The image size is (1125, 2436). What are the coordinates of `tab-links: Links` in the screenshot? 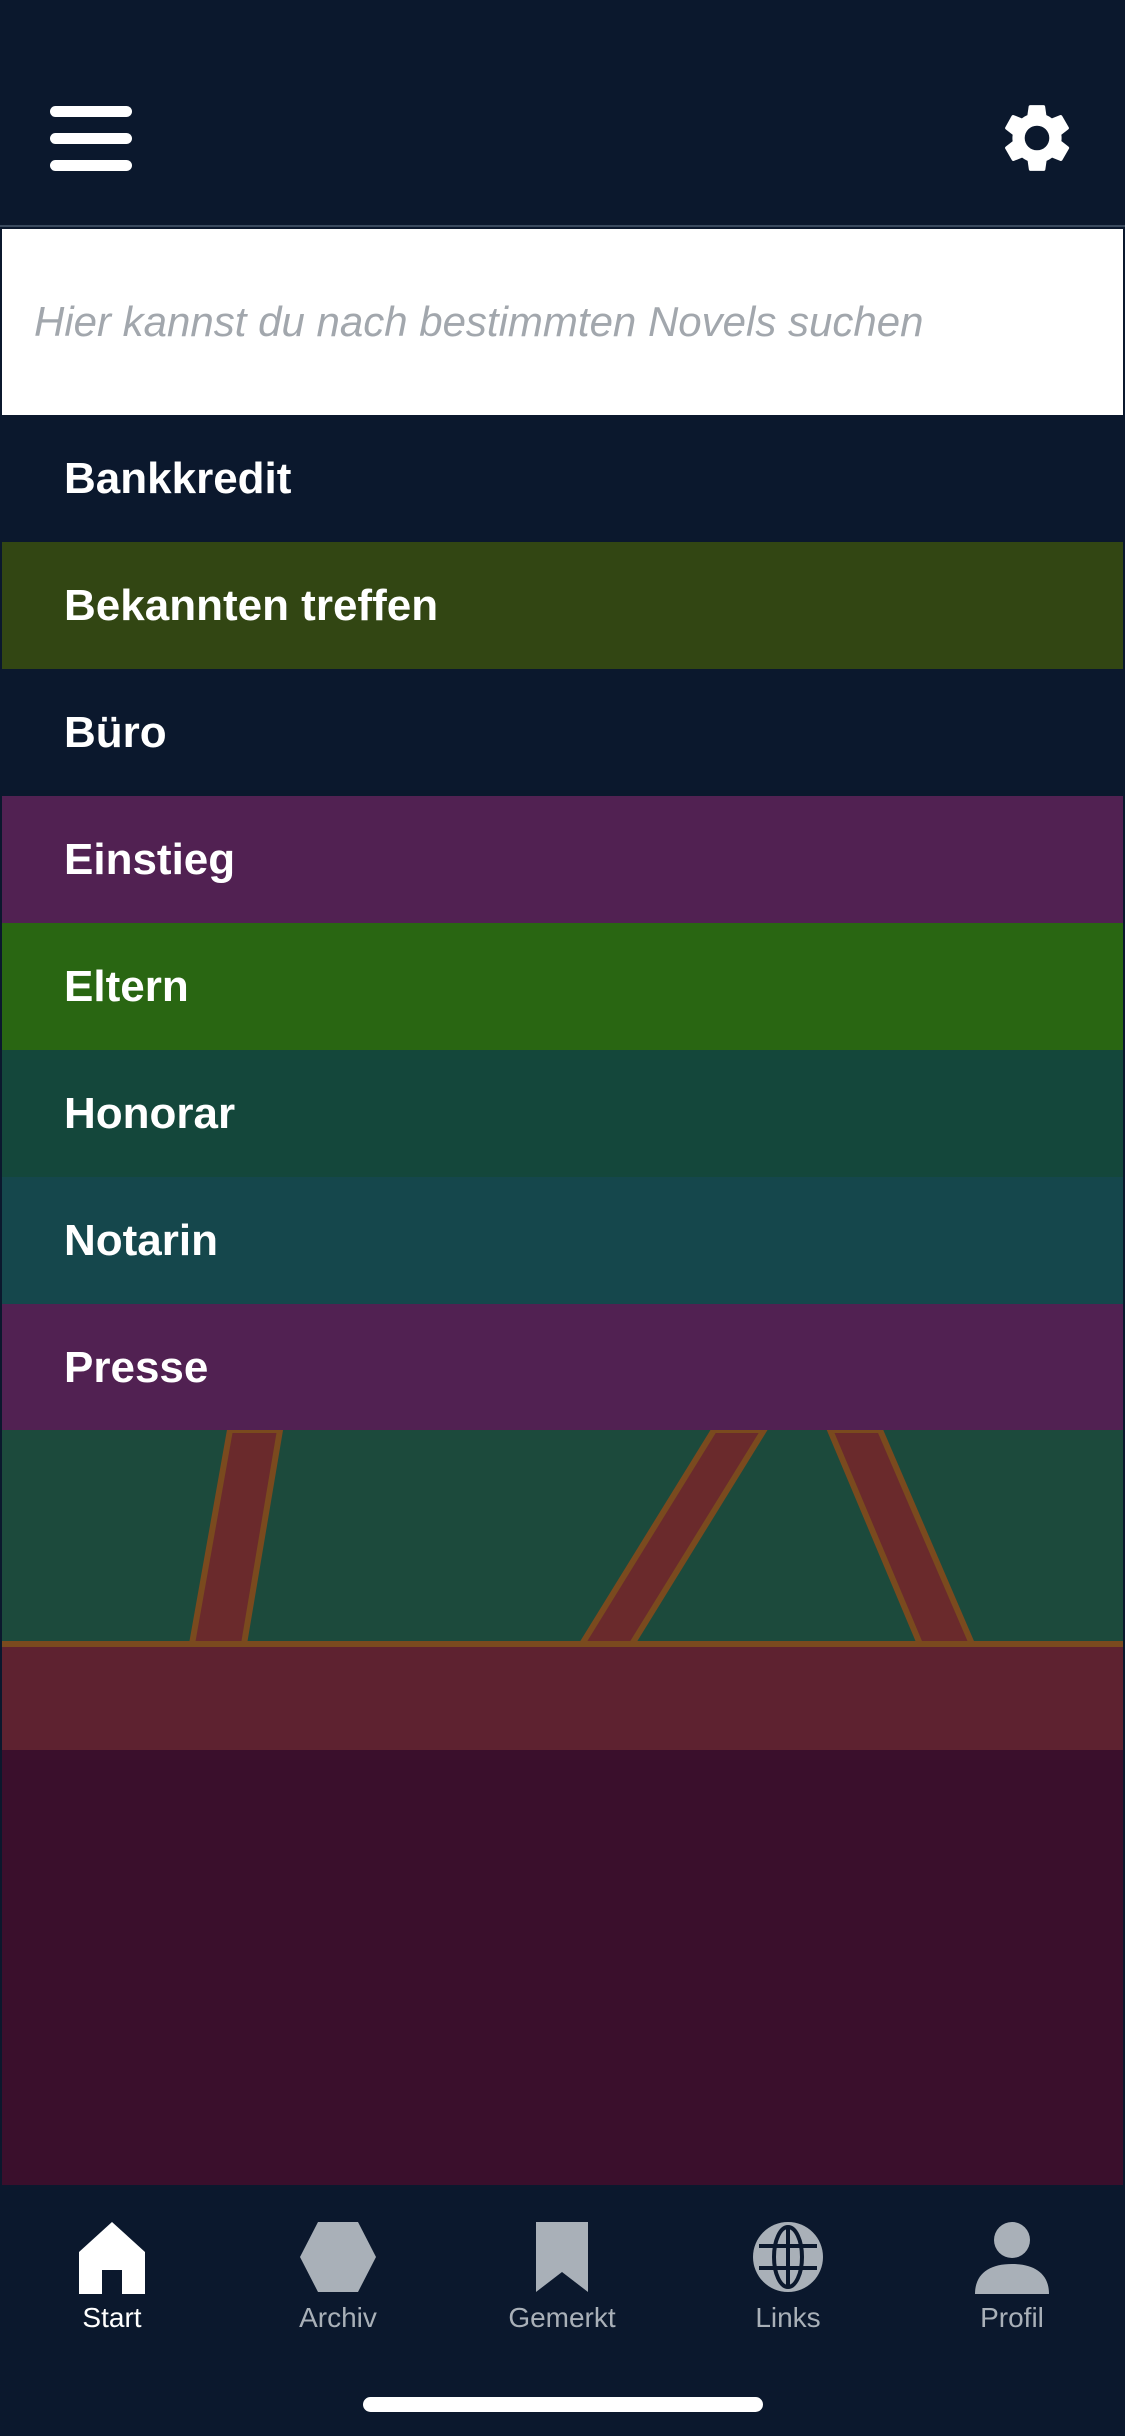 It's located at (788, 2290).